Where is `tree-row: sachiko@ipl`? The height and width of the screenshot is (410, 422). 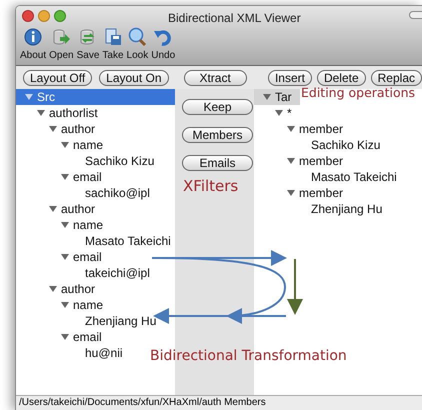
tree-row: sachiko@ipl is located at coordinates (95, 193).